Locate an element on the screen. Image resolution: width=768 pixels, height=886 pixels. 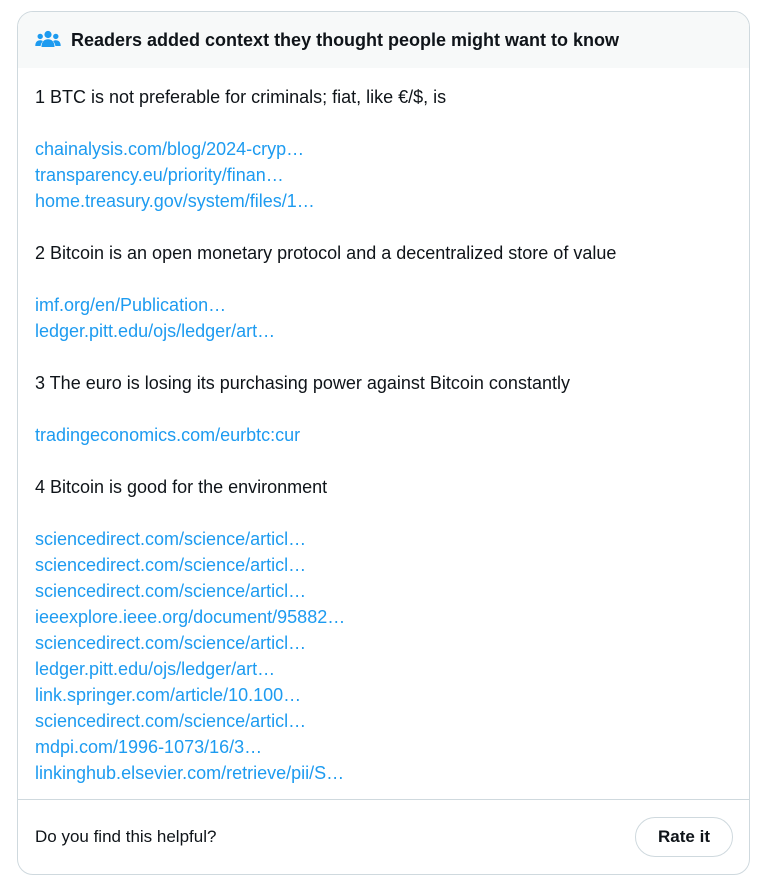
helpful-question: Do you find this helpful? is located at coordinates (126, 836).